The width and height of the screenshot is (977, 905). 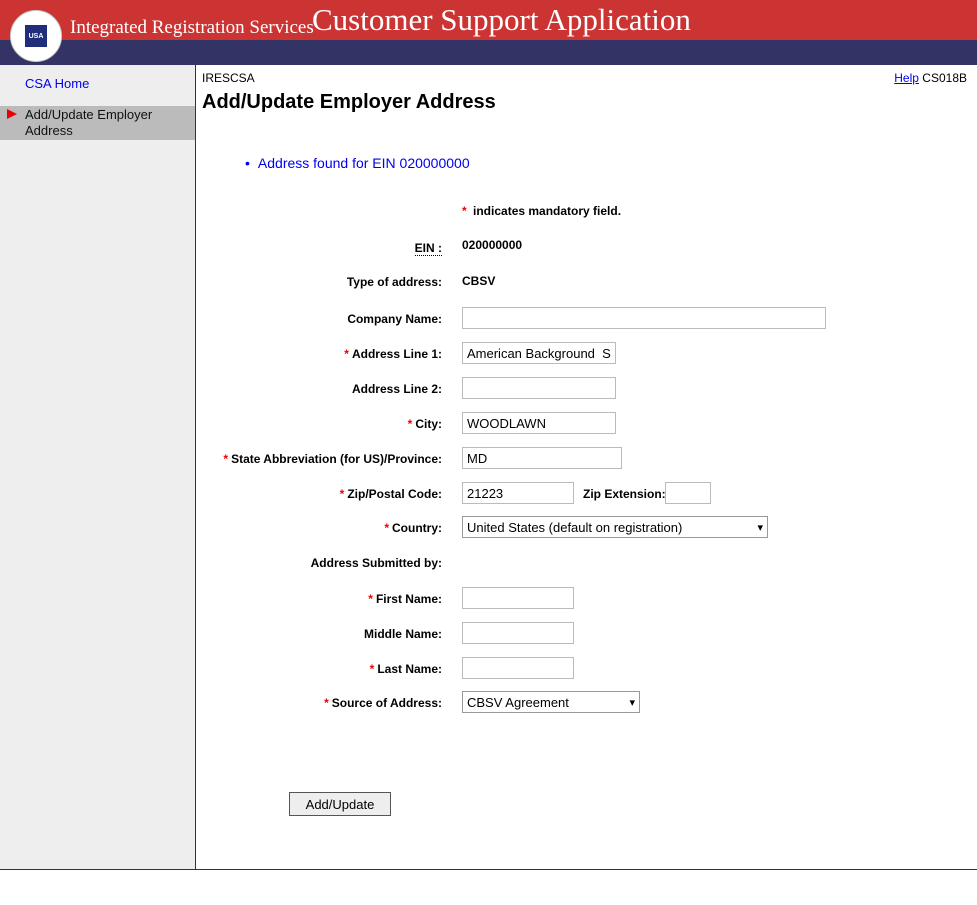 What do you see at coordinates (518, 633) in the screenshot?
I see `middle-name-input` at bounding box center [518, 633].